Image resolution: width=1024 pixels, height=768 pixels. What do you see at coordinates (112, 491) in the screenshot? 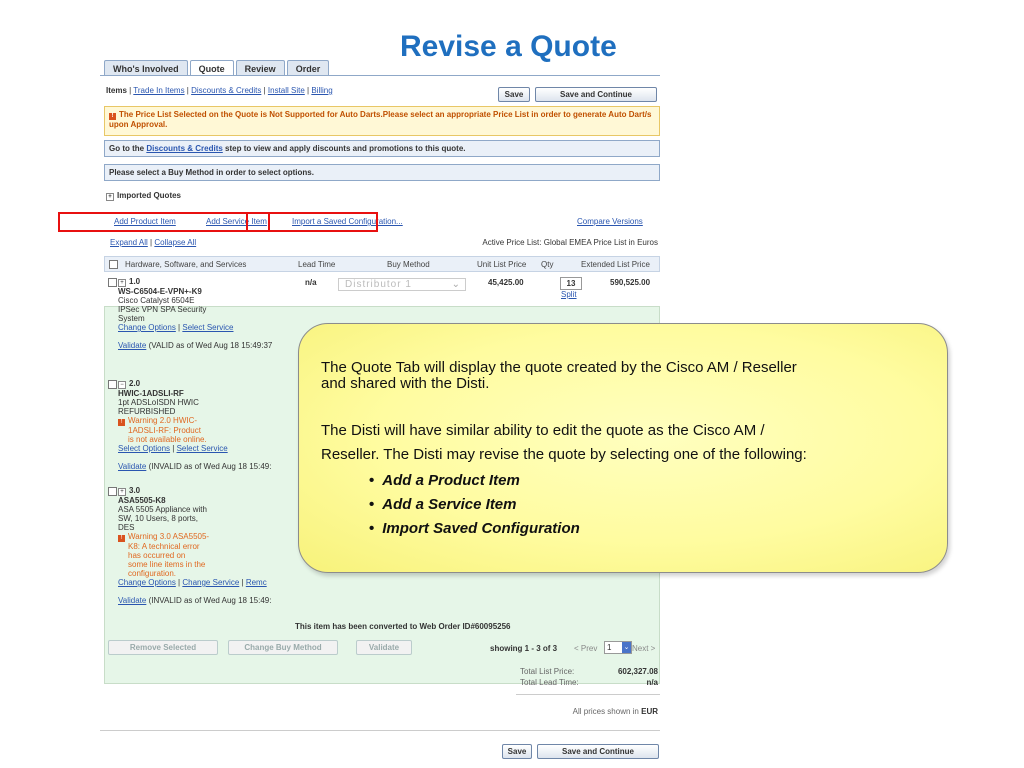
I see `row3-checkbox` at bounding box center [112, 491].